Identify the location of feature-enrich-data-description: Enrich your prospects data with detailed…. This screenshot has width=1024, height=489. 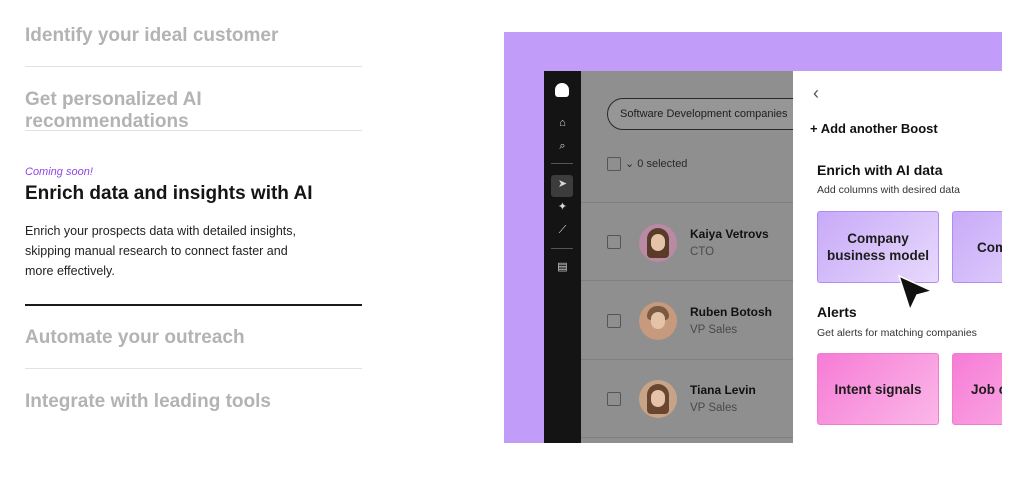
(160, 251).